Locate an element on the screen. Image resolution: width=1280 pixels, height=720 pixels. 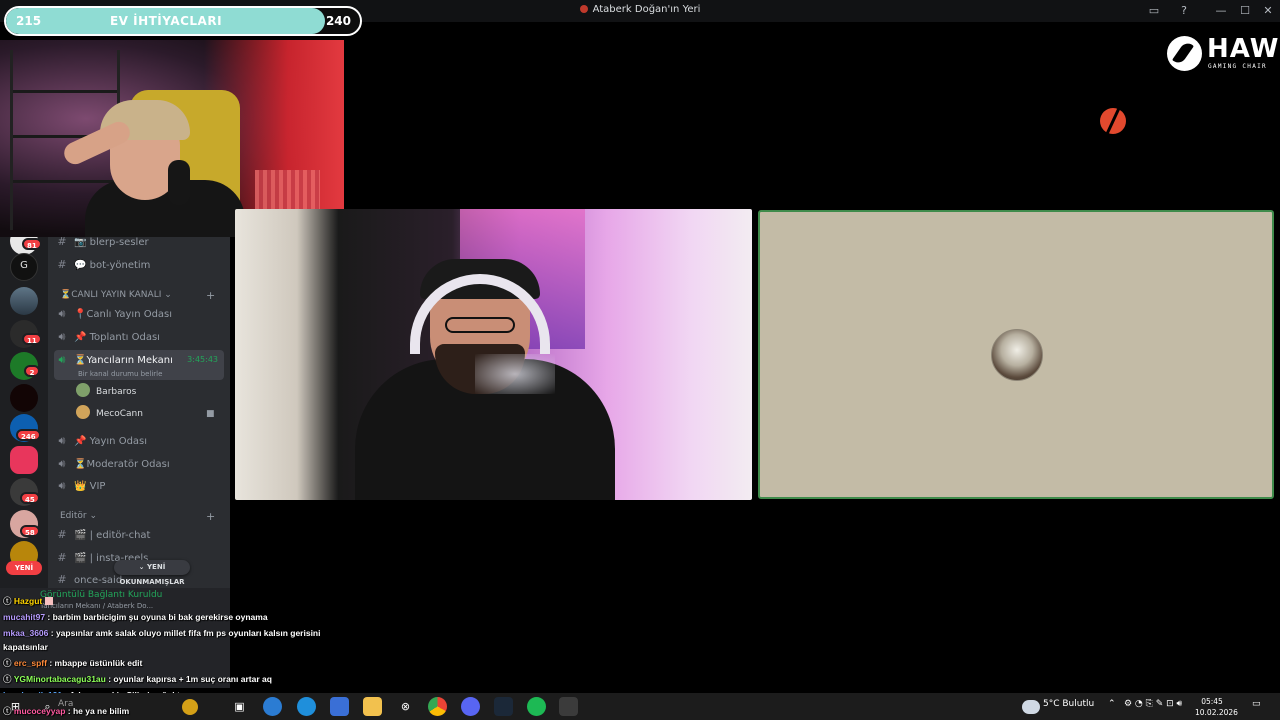
weather-text: 5°C Bulutlu is located at coordinates (1068, 704).